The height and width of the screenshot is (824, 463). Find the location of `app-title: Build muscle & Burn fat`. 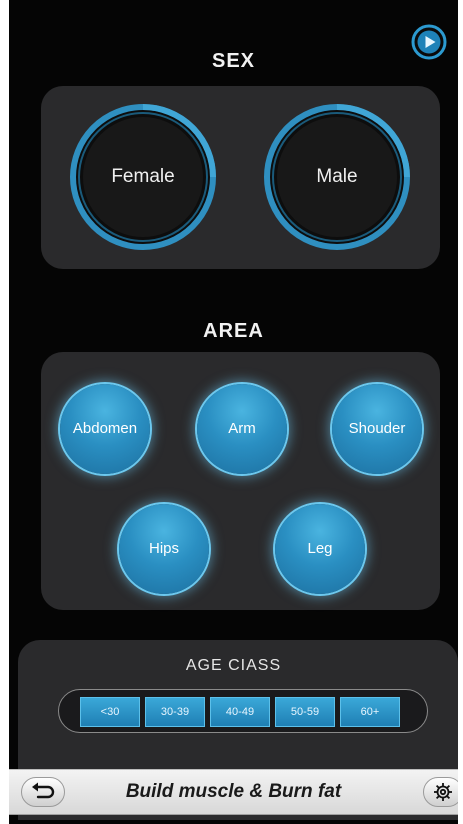

app-title: Build muscle & Burn fat is located at coordinates (233, 791).